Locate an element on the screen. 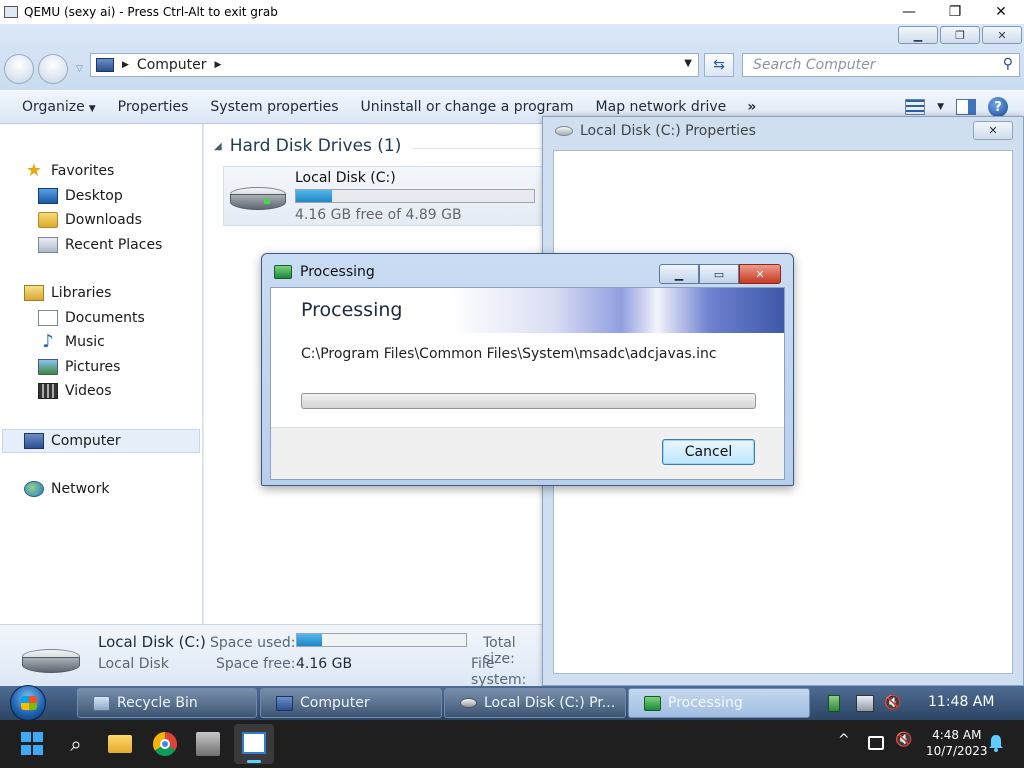 This screenshot has height=768, width=1024. qemu-maximize-button: ❐ is located at coordinates (955, 12).